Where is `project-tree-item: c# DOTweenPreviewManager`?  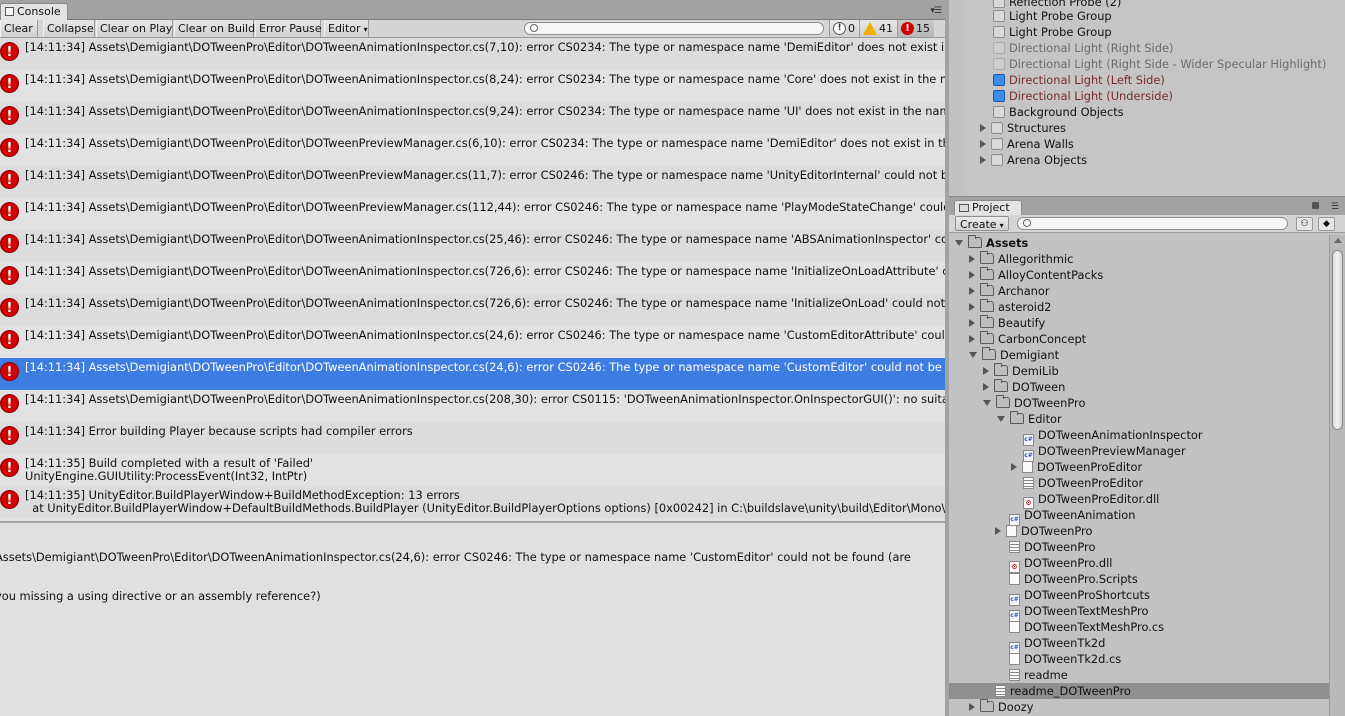 project-tree-item: c# DOTweenPreviewManager is located at coordinates (1139, 452).